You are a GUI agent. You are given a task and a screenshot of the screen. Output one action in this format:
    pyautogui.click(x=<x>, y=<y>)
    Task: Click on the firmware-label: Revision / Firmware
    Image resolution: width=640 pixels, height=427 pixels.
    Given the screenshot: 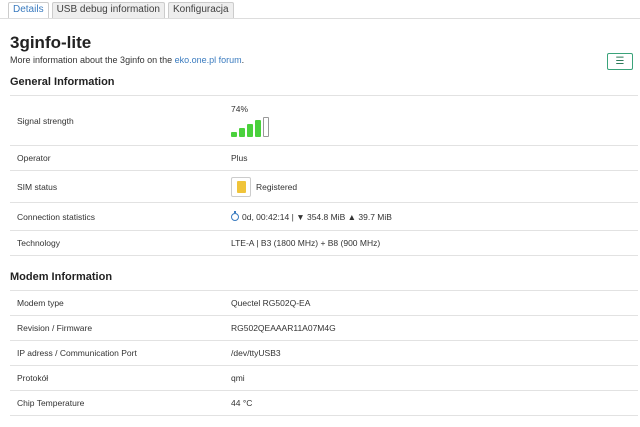 What is the action you would take?
    pyautogui.click(x=117, y=328)
    